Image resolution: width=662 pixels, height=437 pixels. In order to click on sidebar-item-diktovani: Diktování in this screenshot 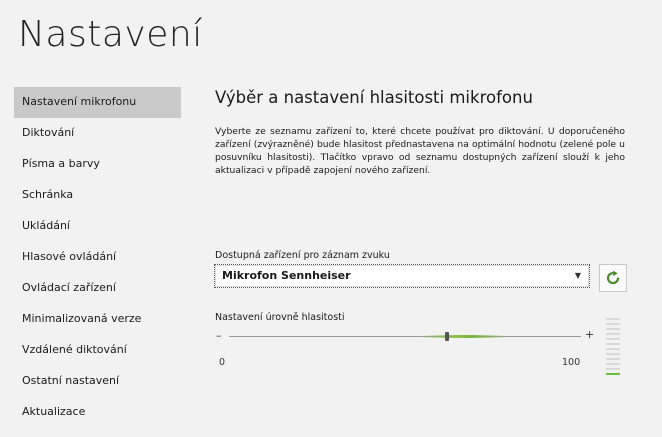, I will do `click(97, 133)`.